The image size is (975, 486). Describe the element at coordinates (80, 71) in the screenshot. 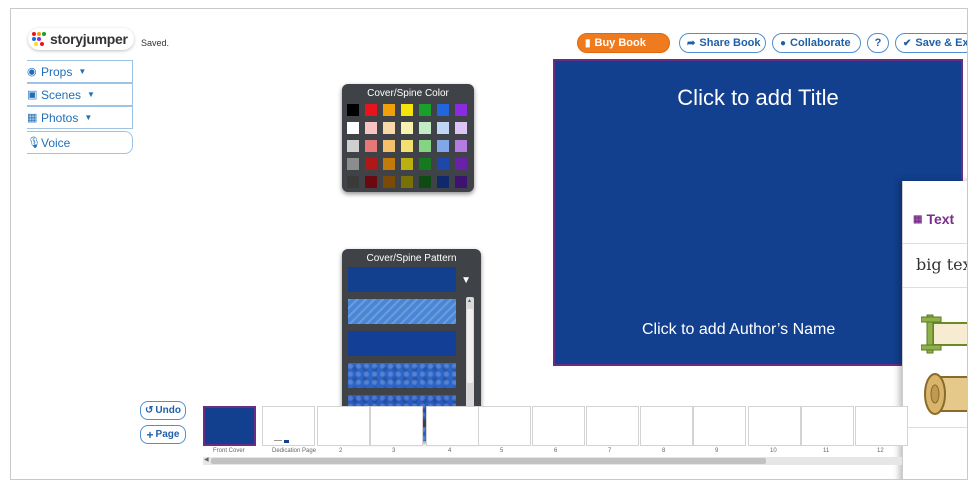

I see `props-menu: ◉ Props ▼` at that location.